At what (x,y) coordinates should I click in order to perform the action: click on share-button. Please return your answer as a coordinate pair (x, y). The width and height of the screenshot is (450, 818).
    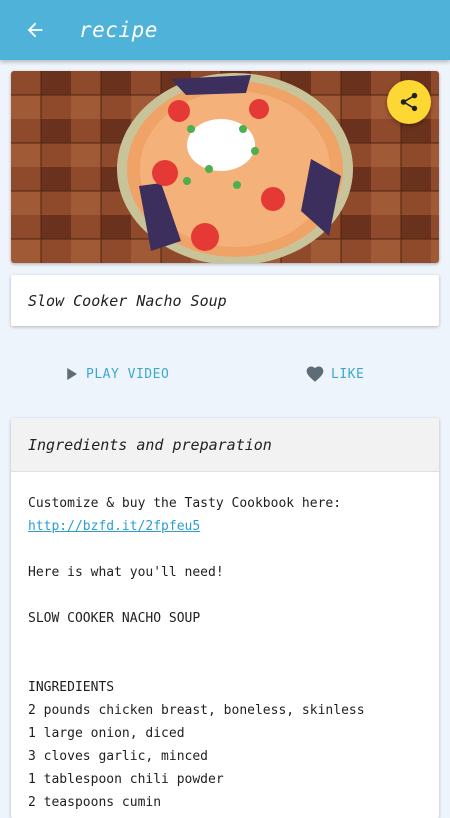
    Looking at the image, I should click on (409, 102).